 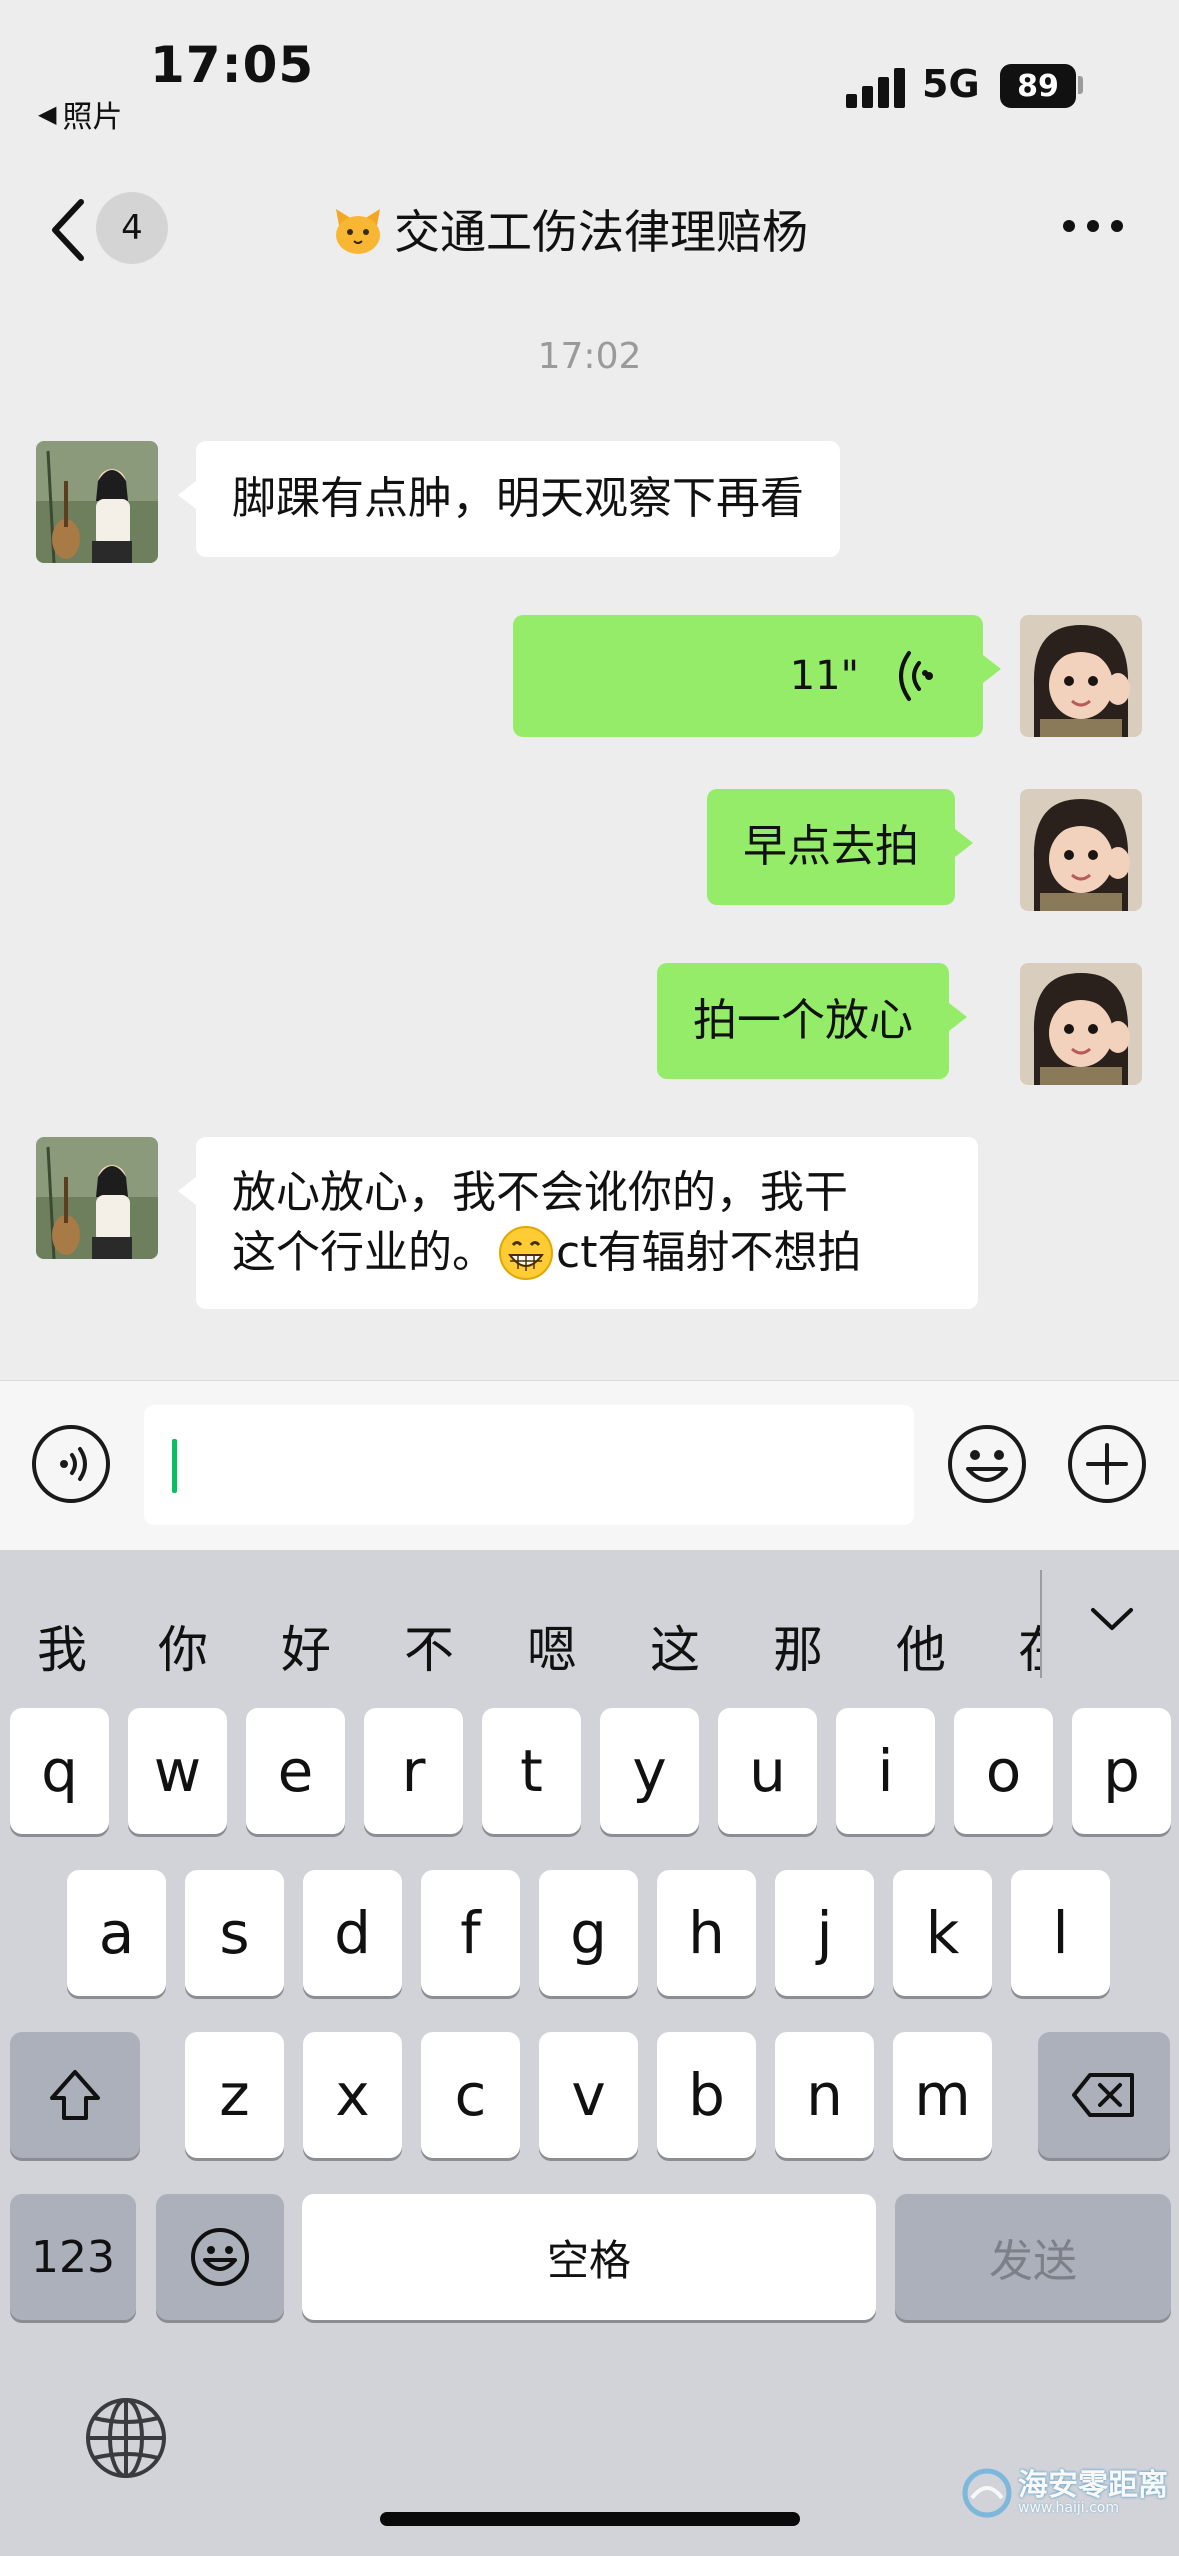 What do you see at coordinates (987, 1464) in the screenshot?
I see `emoji-icon` at bounding box center [987, 1464].